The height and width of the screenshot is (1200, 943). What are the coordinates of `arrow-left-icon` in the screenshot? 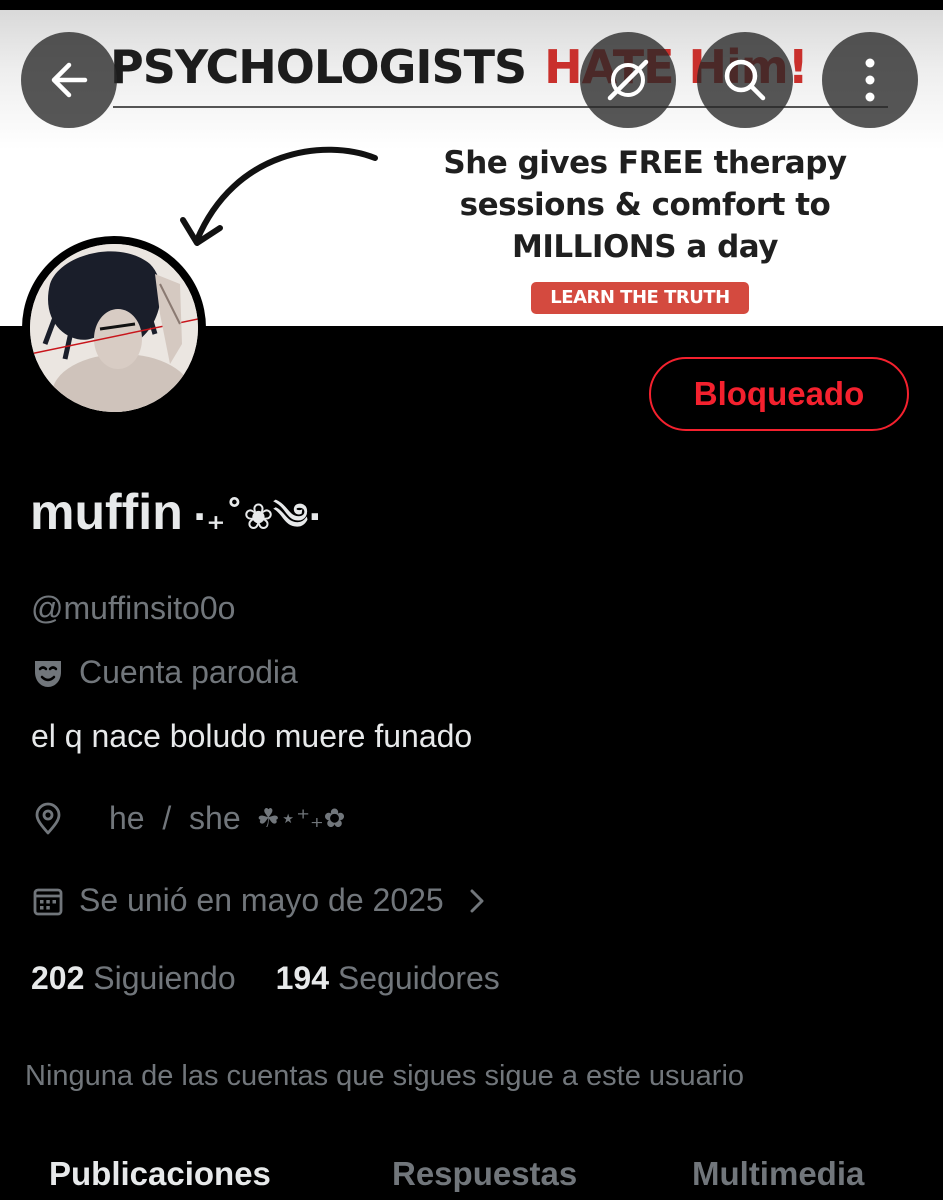 It's located at (69, 80).